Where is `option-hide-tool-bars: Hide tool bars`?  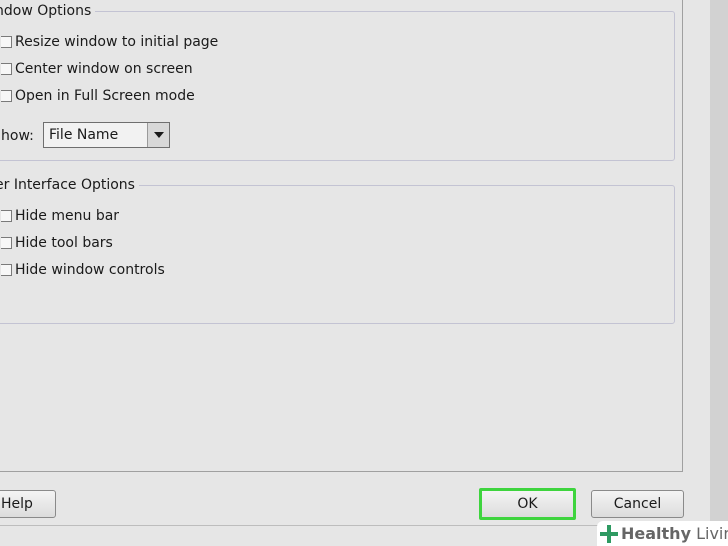 option-hide-tool-bars: Hide tool bars is located at coordinates (57, 243).